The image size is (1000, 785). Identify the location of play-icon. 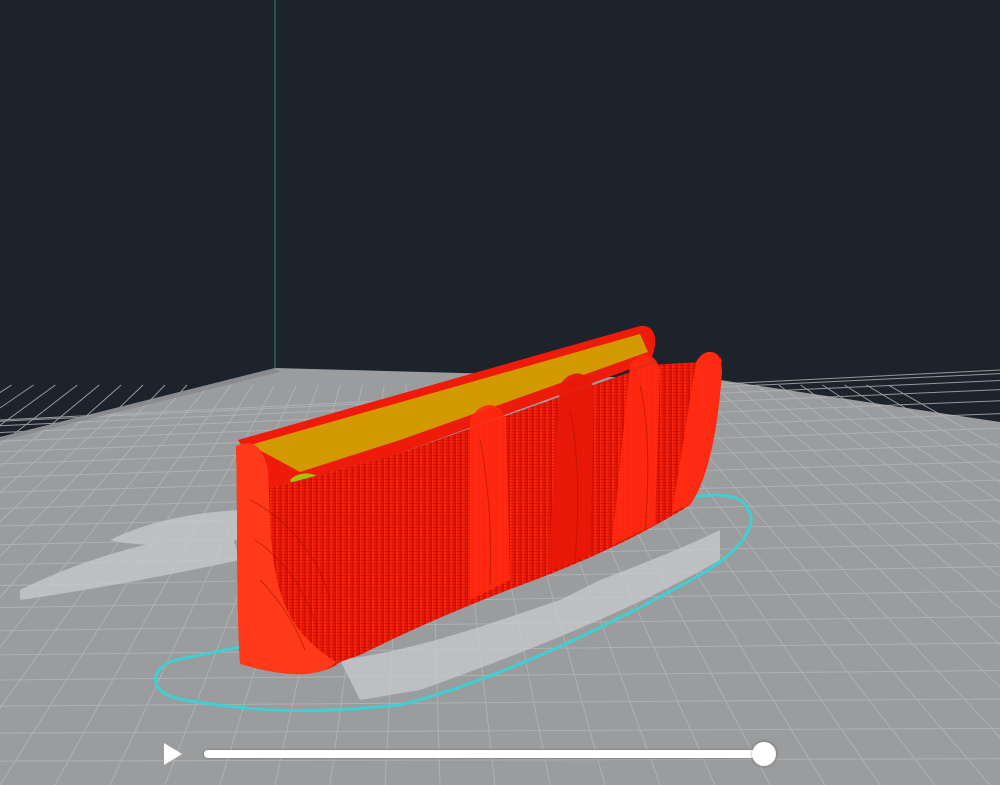
(173, 754).